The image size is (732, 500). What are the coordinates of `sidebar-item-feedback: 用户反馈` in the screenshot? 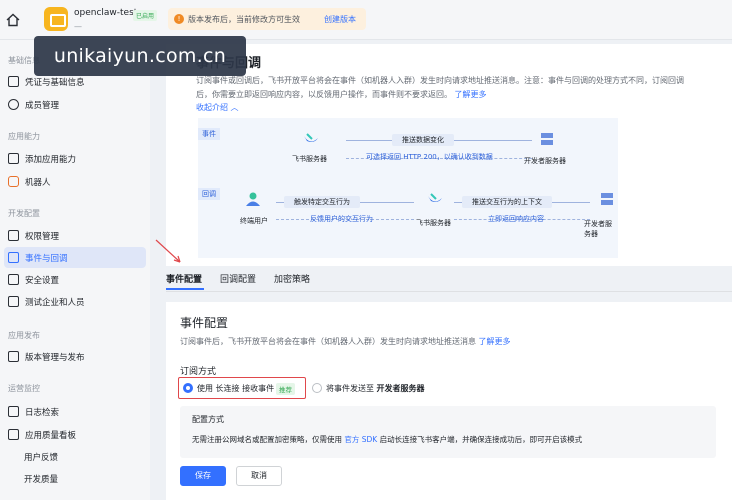 It's located at (75, 456).